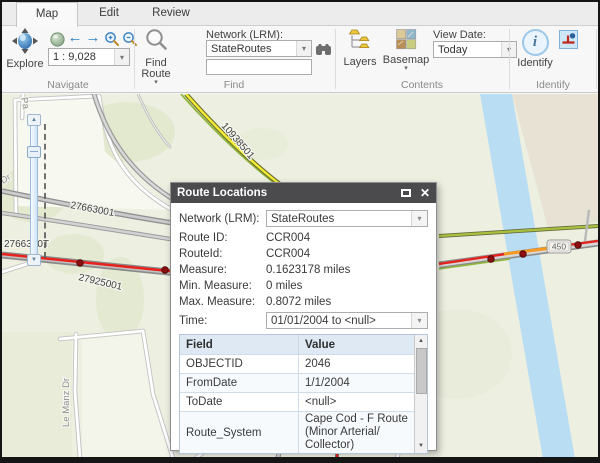 This screenshot has width=600, height=463. Describe the element at coordinates (156, 68) in the screenshot. I see `find-route-label: Find Route` at that location.